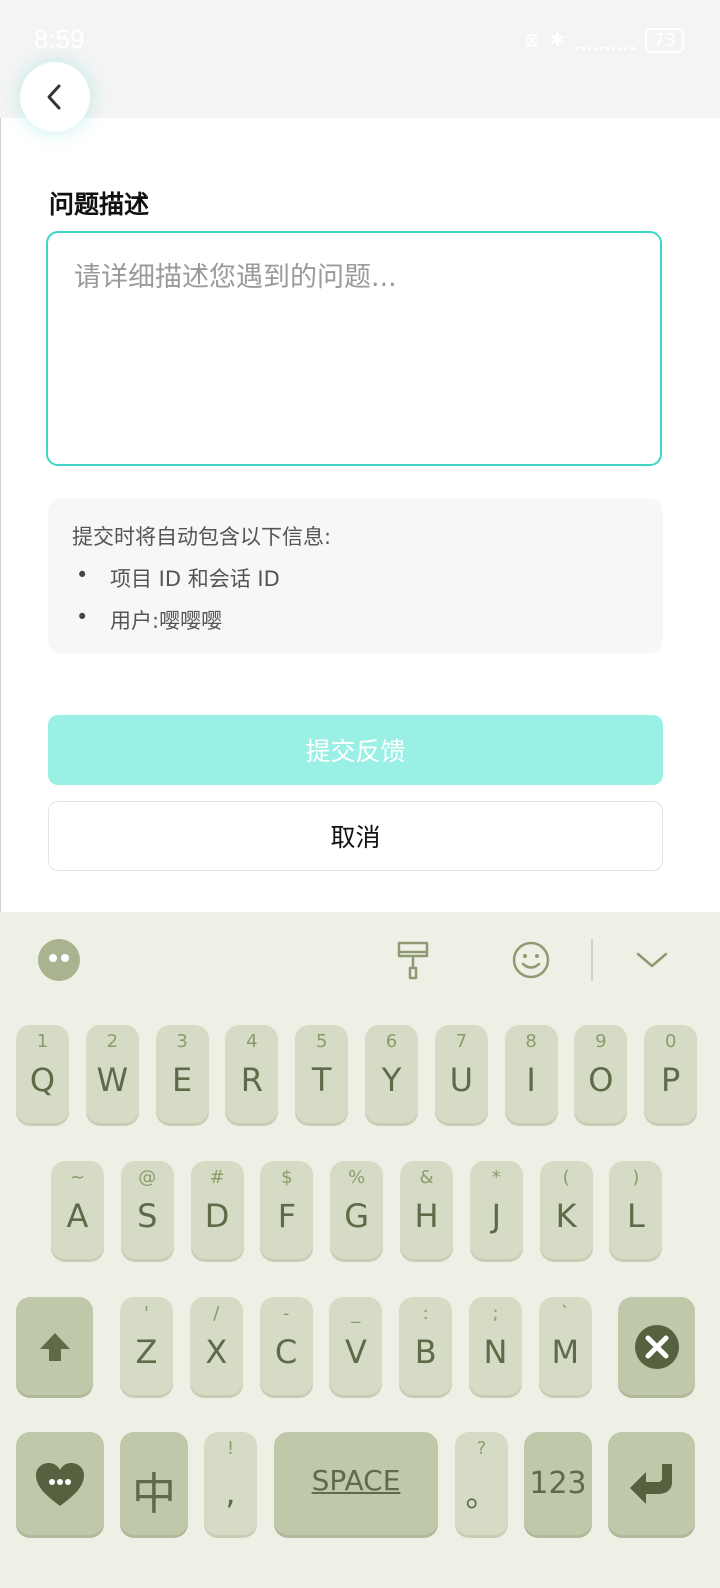 This screenshot has height=1588, width=720. Describe the element at coordinates (55, 97) in the screenshot. I see `back-button` at that location.